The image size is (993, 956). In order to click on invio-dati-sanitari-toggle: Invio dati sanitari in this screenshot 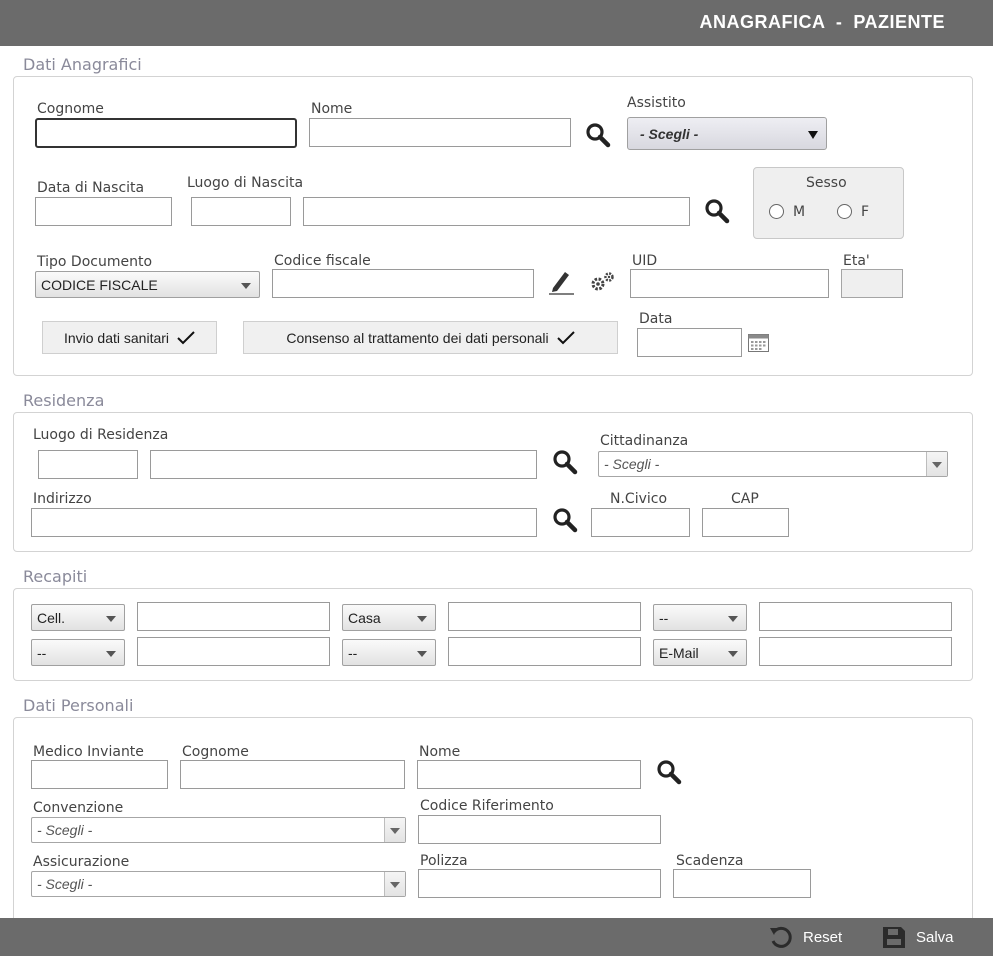, I will do `click(129, 337)`.